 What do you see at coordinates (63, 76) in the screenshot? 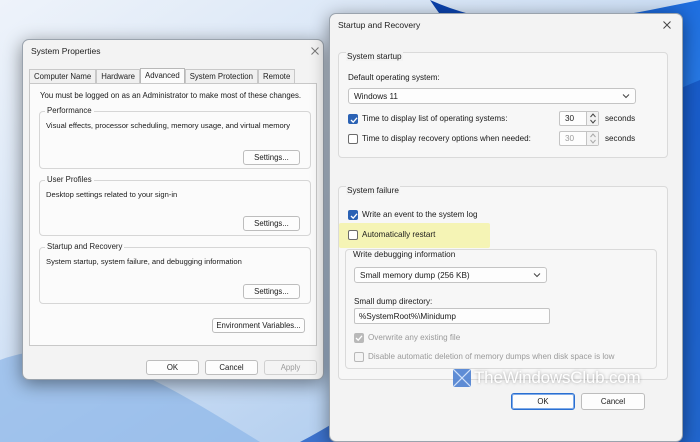
I see `tab-computer-name: Computer Name` at bounding box center [63, 76].